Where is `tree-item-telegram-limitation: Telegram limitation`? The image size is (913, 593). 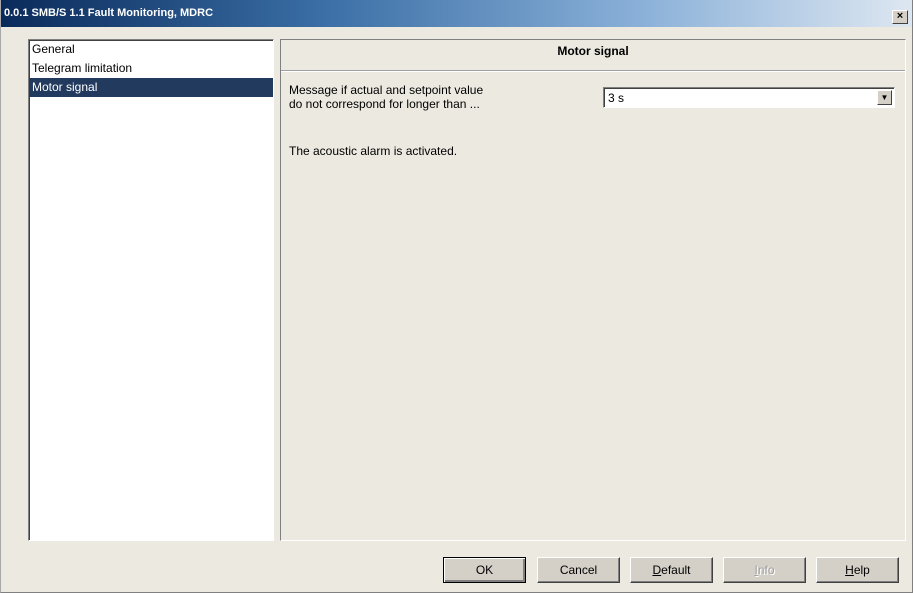 tree-item-telegram-limitation: Telegram limitation is located at coordinates (151, 68).